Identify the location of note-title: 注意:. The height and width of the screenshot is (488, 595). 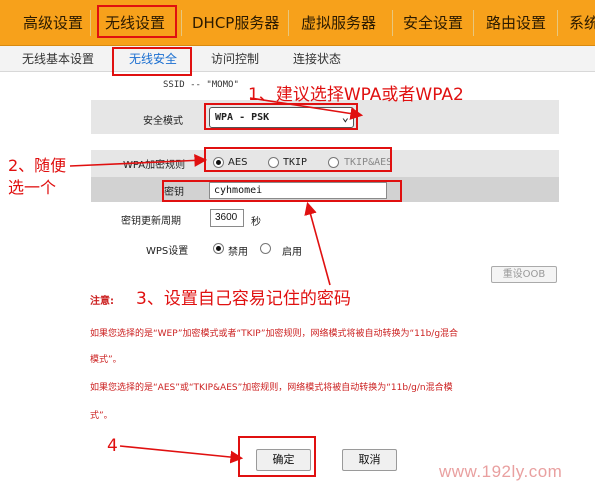
(102, 301).